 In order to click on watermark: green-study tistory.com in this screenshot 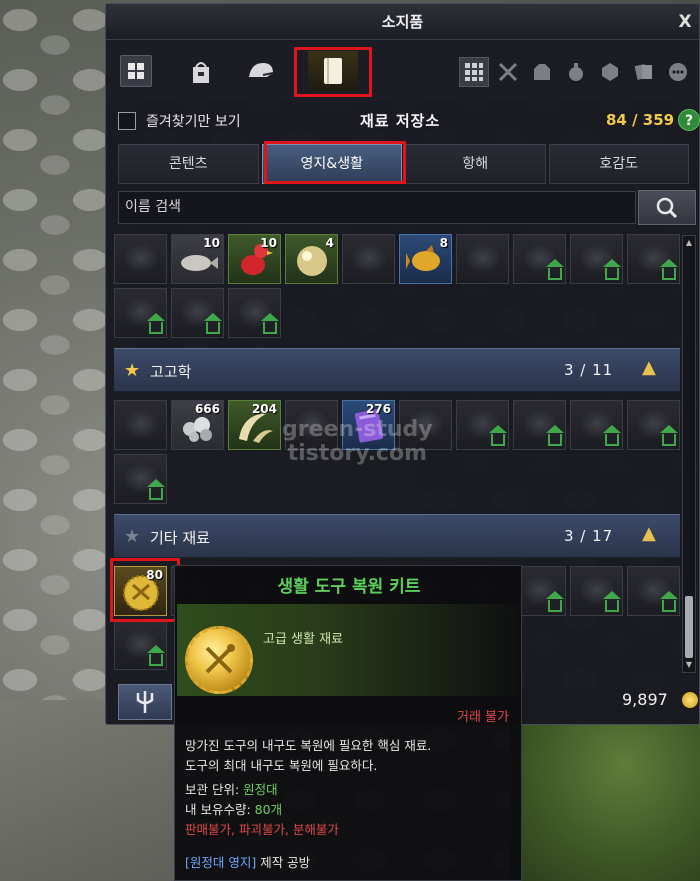, I will do `click(357, 442)`.